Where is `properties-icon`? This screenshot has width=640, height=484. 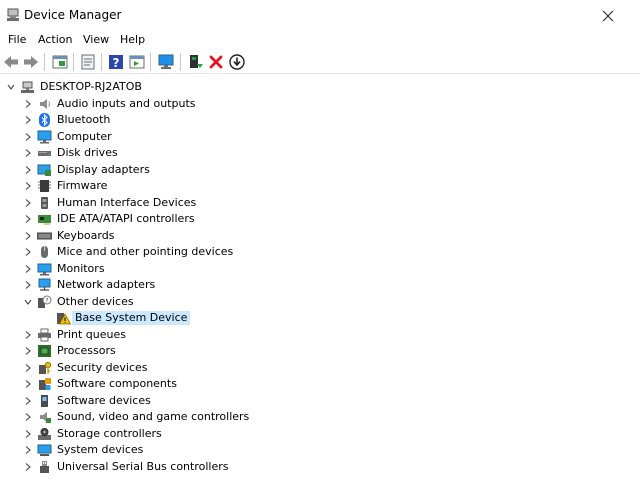
properties-icon is located at coordinates (88, 62).